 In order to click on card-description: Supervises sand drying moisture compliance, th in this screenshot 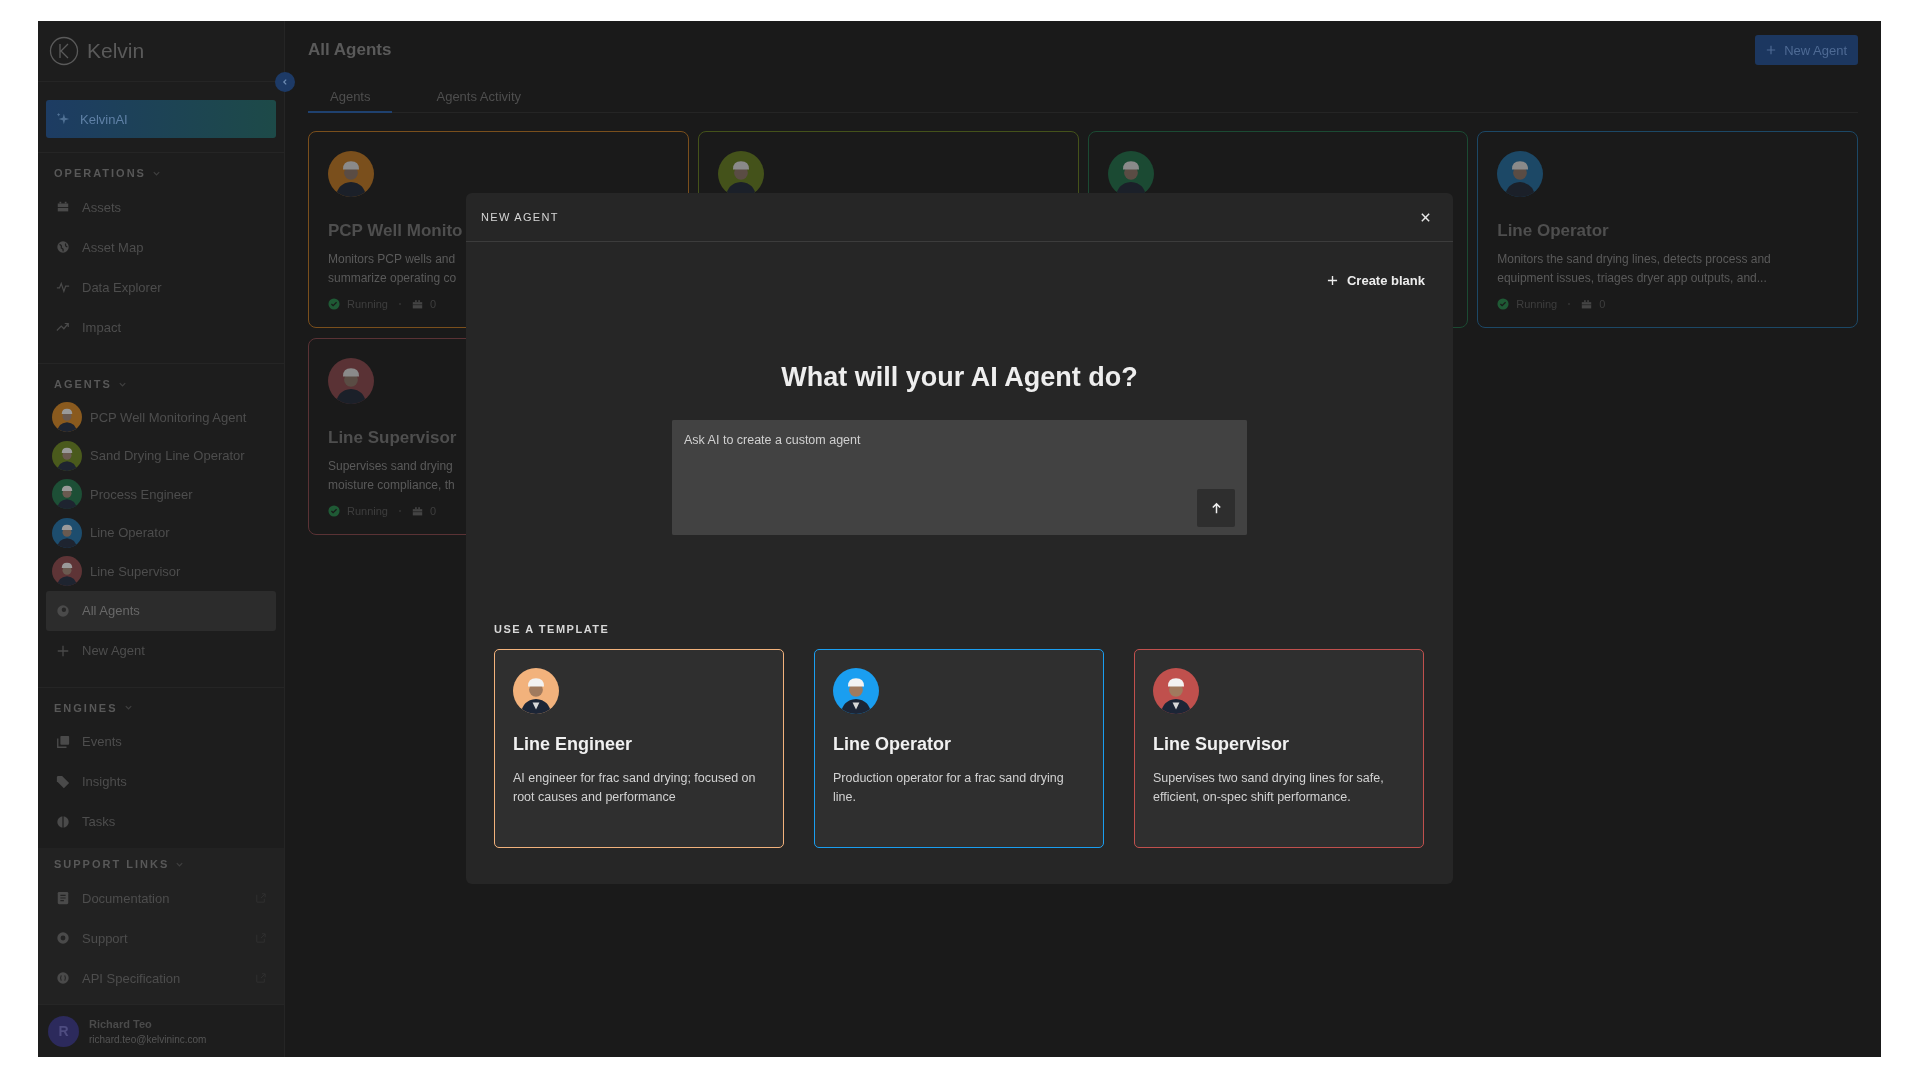, I will do `click(392, 476)`.